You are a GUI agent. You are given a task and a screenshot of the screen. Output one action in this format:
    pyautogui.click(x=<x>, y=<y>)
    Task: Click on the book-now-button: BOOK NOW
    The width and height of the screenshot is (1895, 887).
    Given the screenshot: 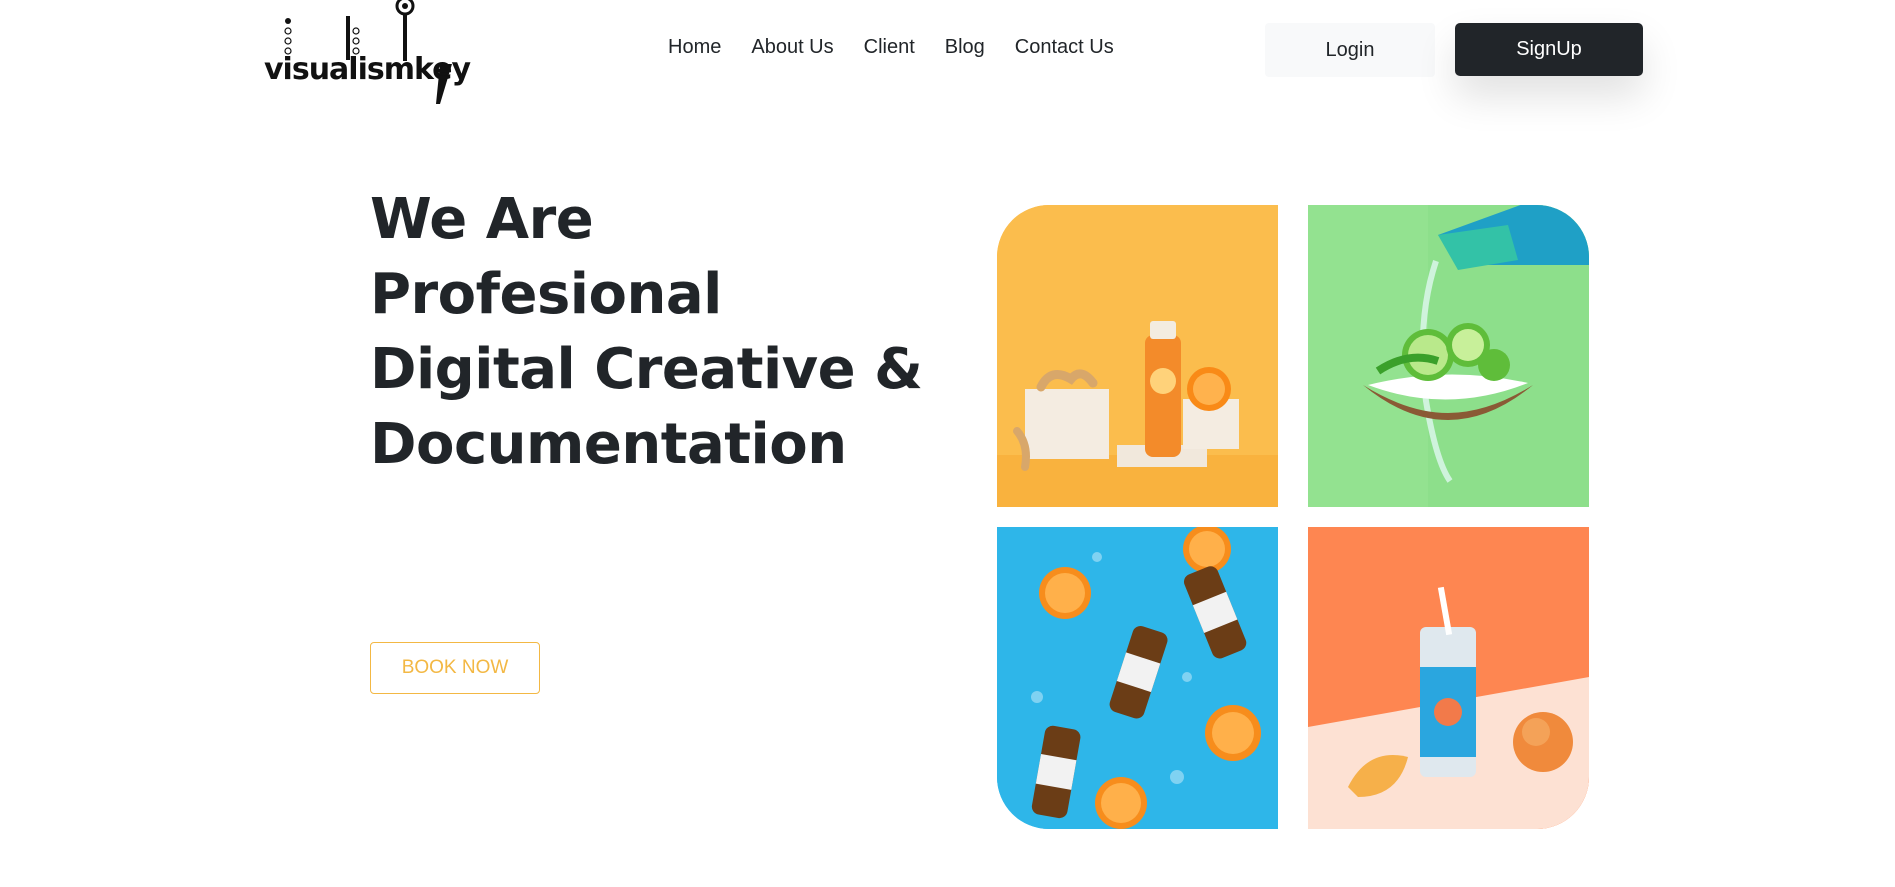 What is the action you would take?
    pyautogui.click(x=455, y=668)
    